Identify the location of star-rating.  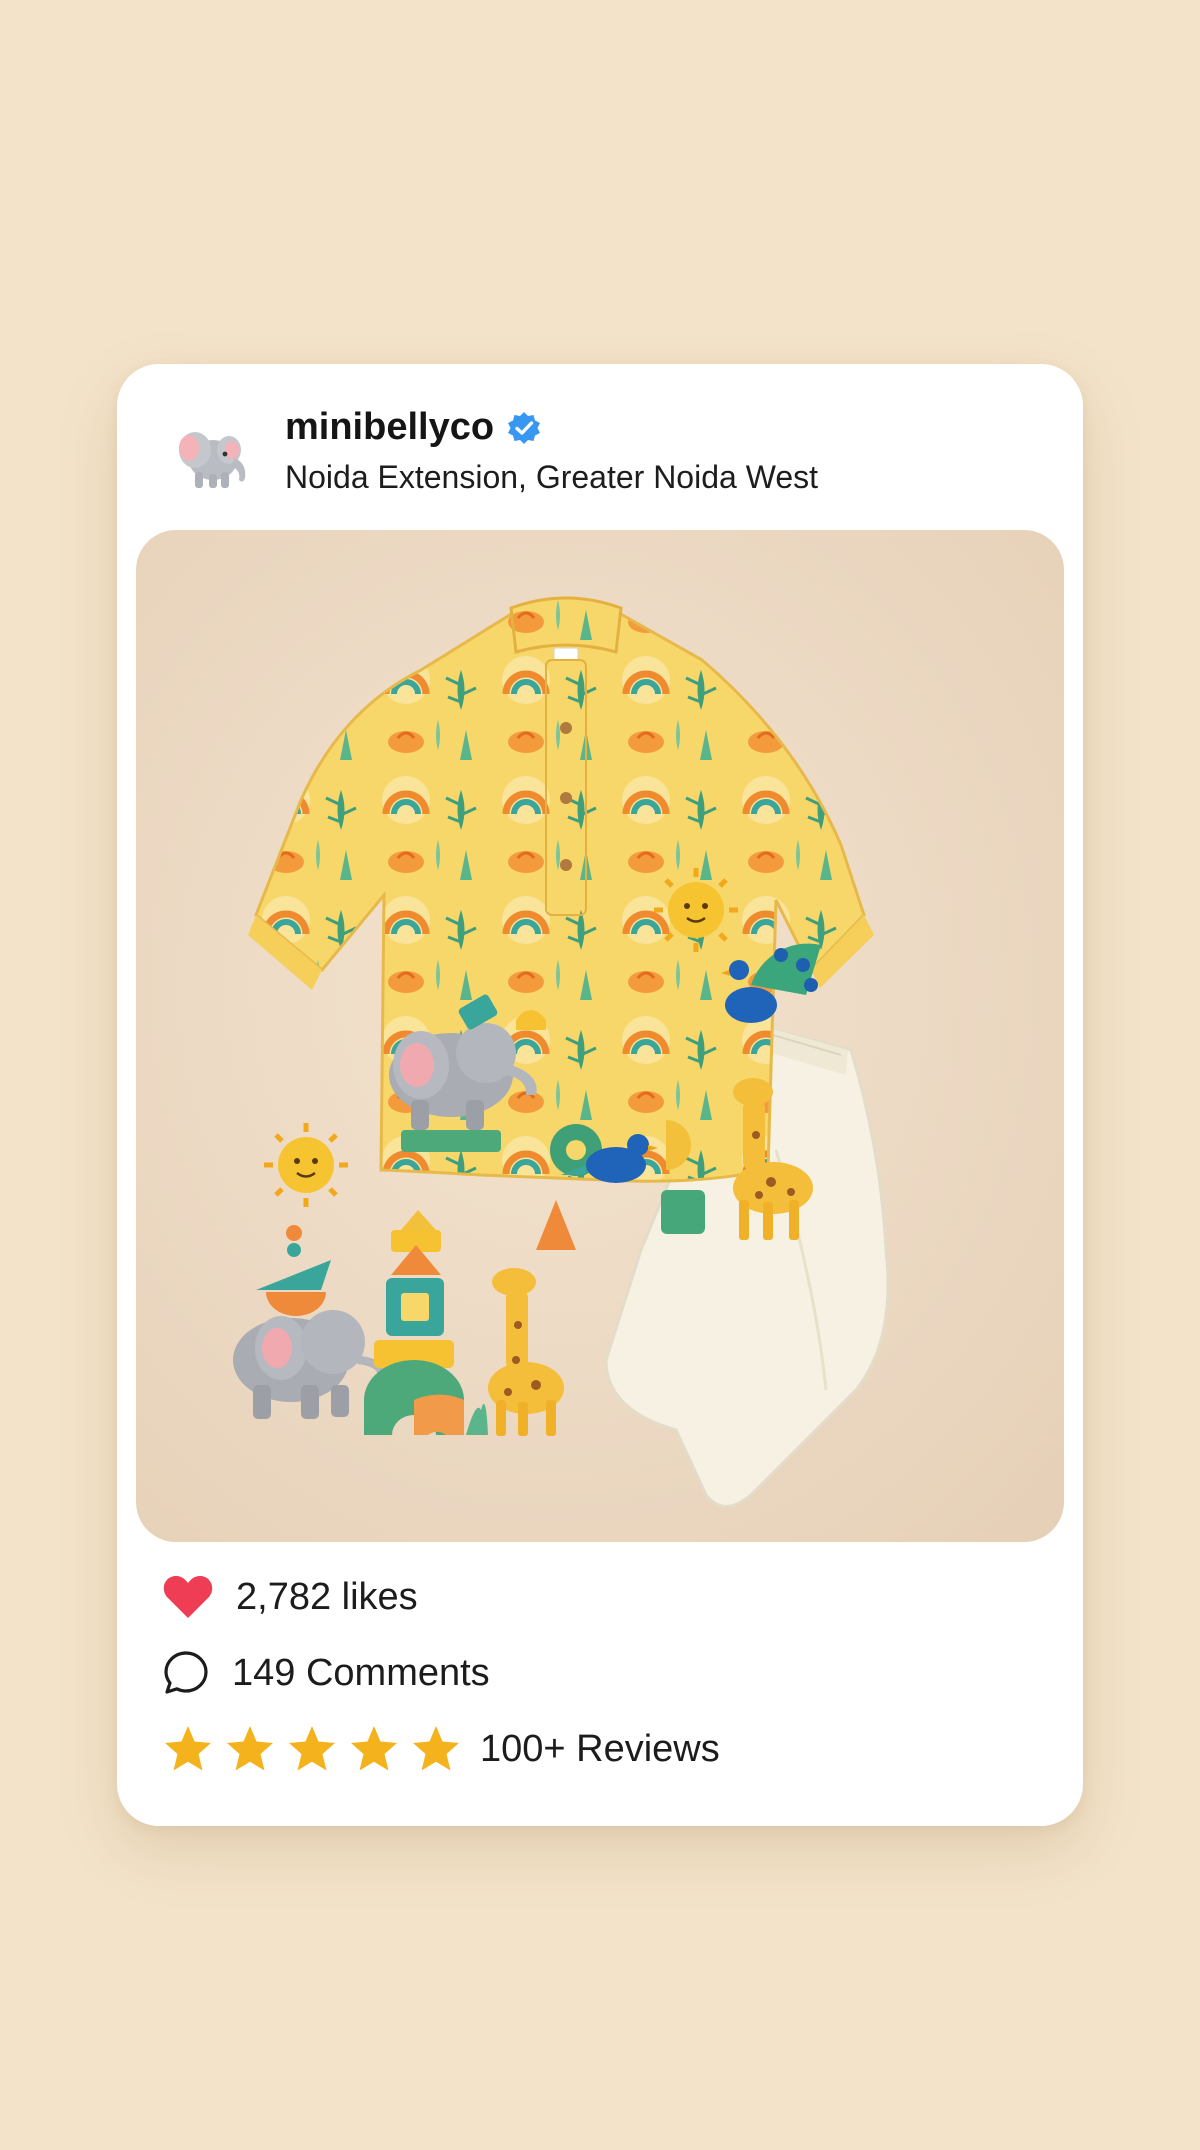
(312, 1749).